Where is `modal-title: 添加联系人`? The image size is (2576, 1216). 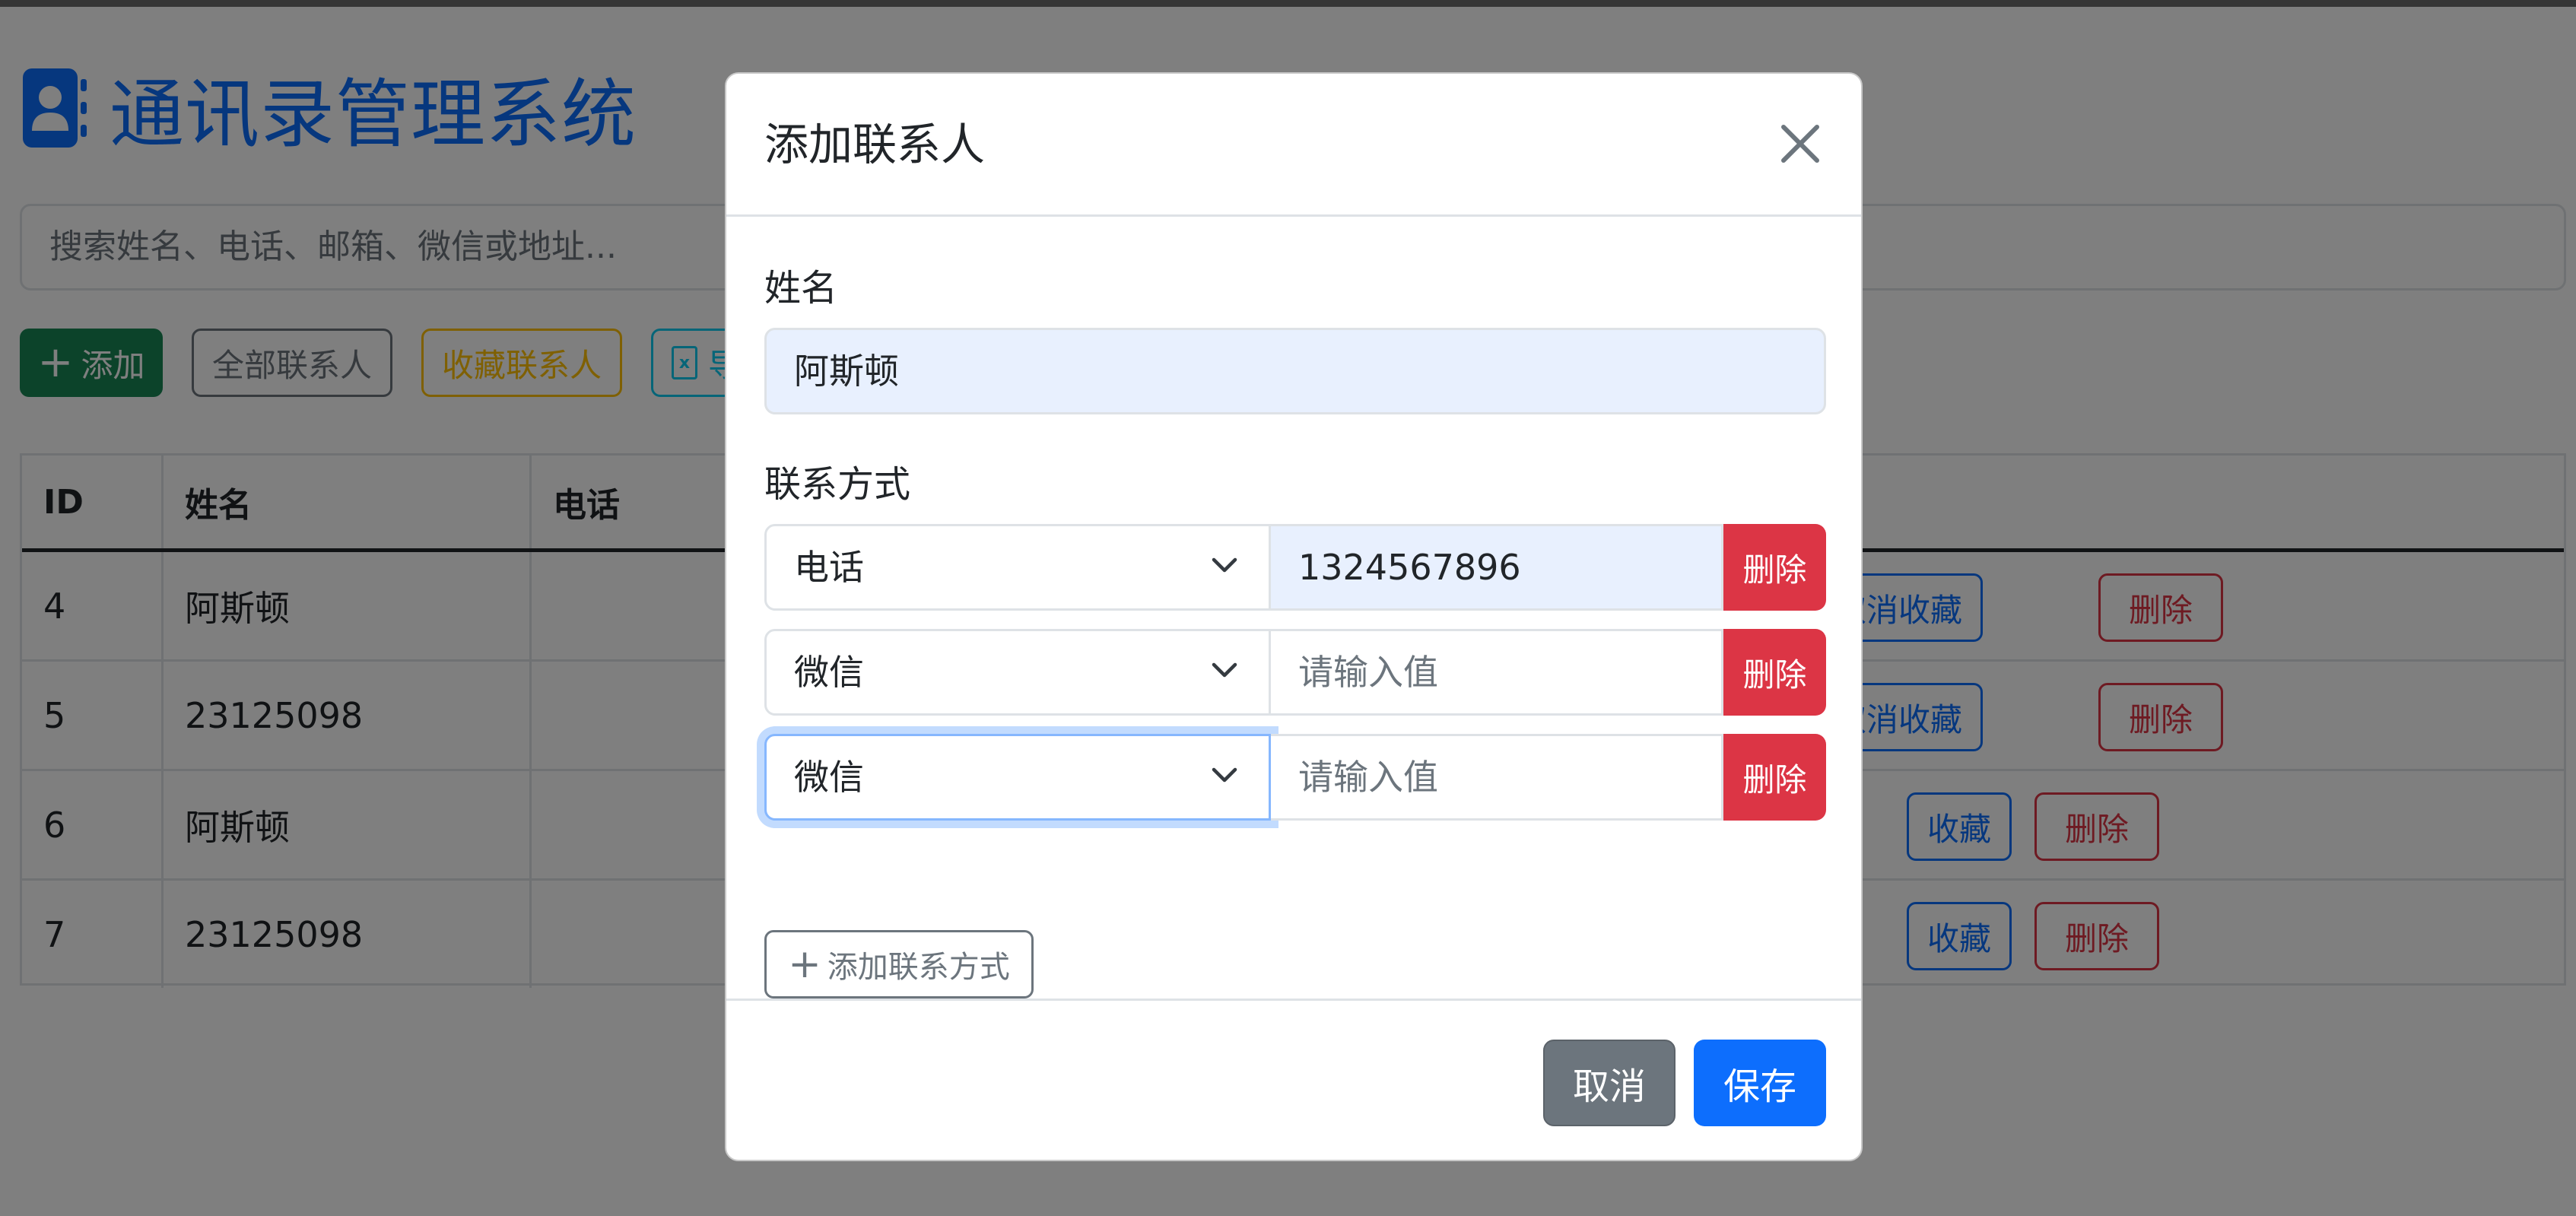 modal-title: 添加联系人 is located at coordinates (875, 145).